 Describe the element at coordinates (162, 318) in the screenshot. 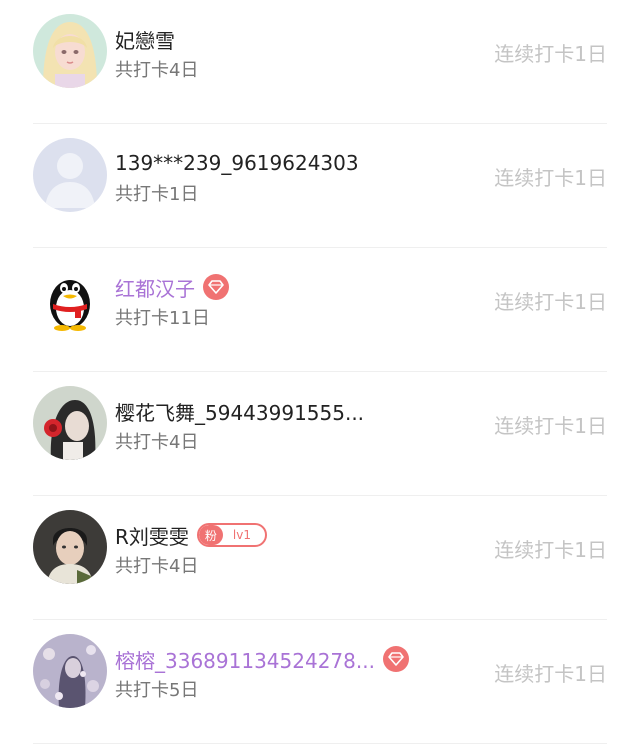

I see `total-checkin: 共打卡11日` at that location.